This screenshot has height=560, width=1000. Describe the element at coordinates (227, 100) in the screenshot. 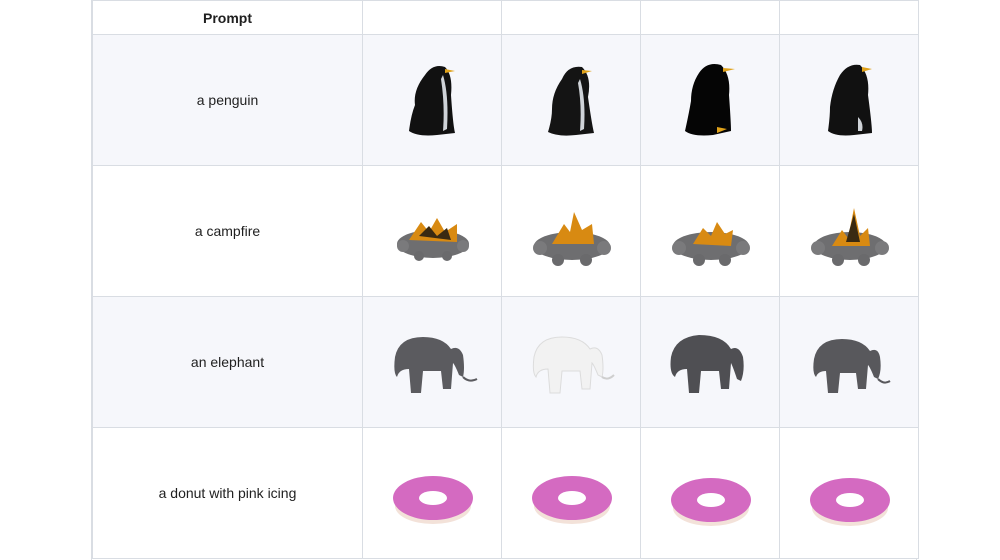

I see `prompt-cell: a penguin` at that location.